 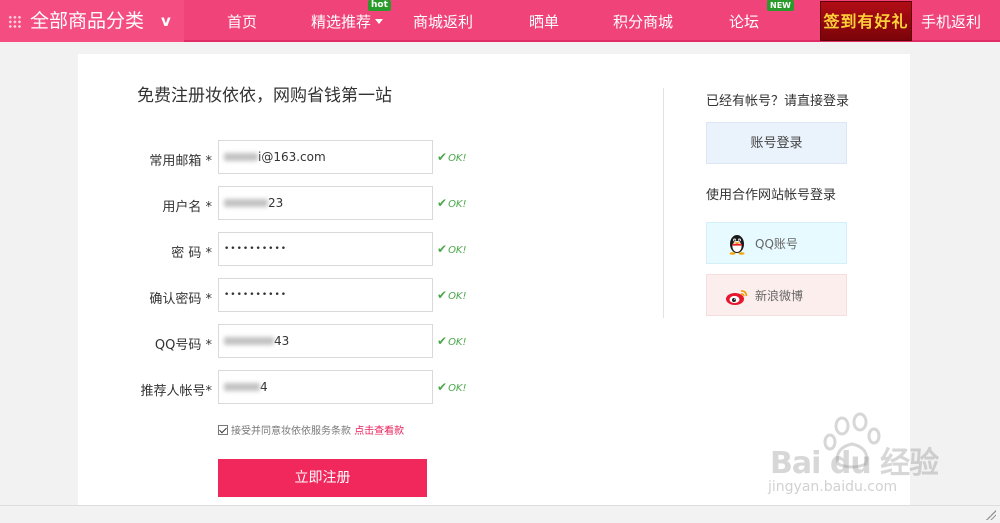 I want to click on terms-text: 接受并同意妆依依服务条款, so click(x=291, y=431).